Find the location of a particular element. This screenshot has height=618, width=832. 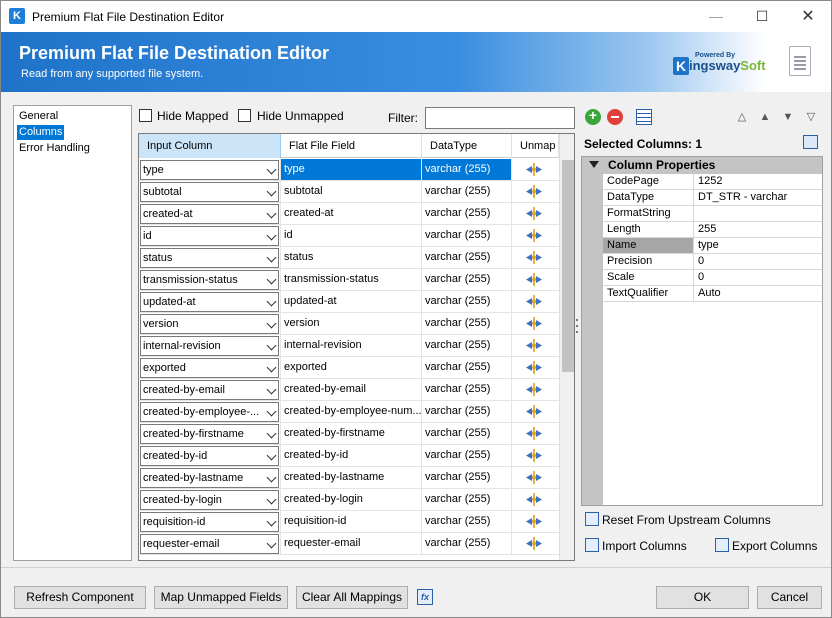

flat-file-field-cell: created-by-id is located at coordinates (351, 455).